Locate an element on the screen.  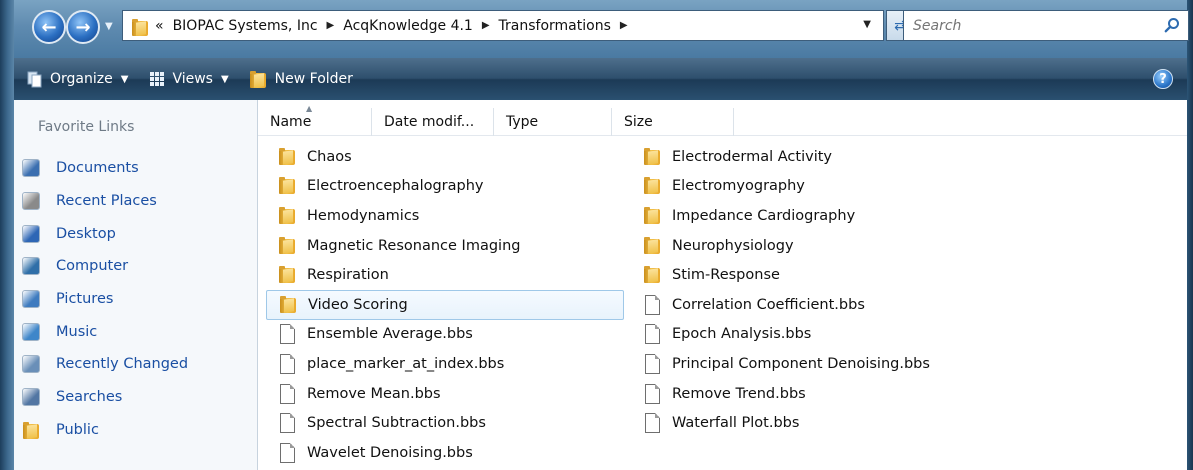
nav-item-label: Recently Changed is located at coordinates (122, 364).